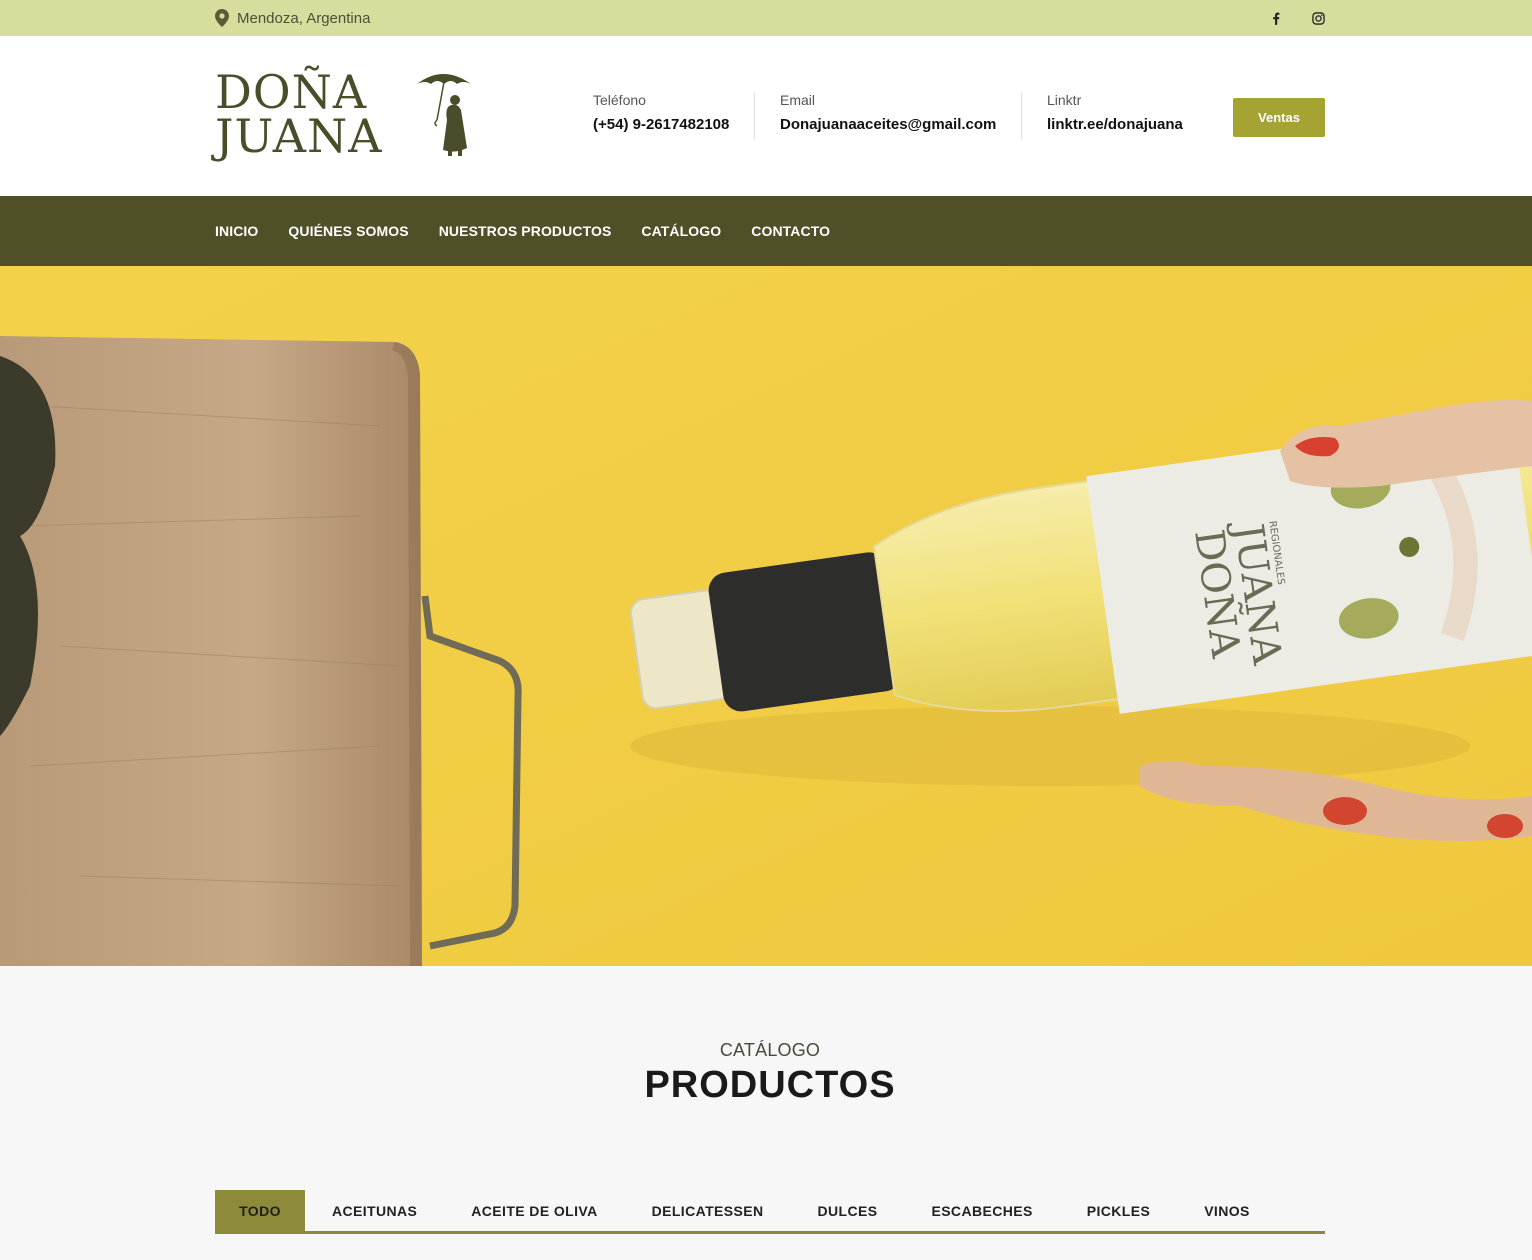 Image resolution: width=1532 pixels, height=1260 pixels. I want to click on section-title: PRODUCTOS, so click(770, 1085).